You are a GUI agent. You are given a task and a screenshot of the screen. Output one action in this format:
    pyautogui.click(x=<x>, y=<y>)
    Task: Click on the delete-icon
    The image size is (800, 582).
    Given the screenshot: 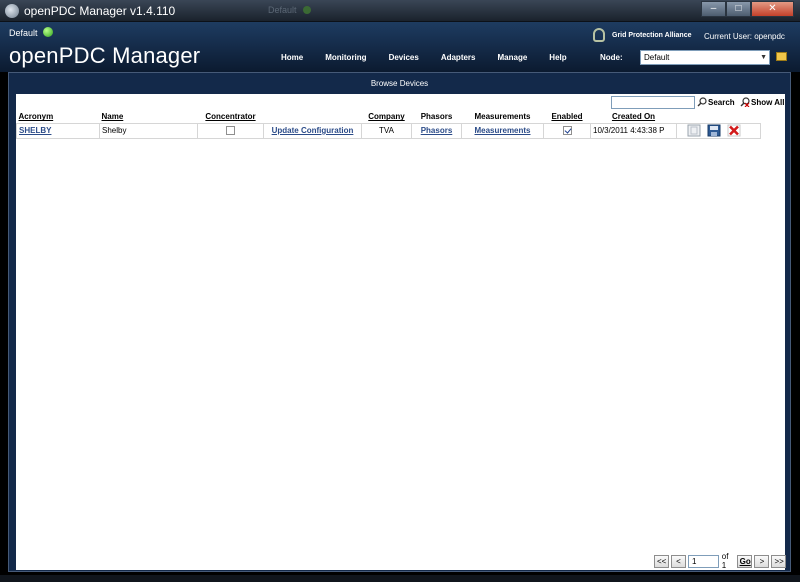 What is the action you would take?
    pyautogui.click(x=734, y=130)
    